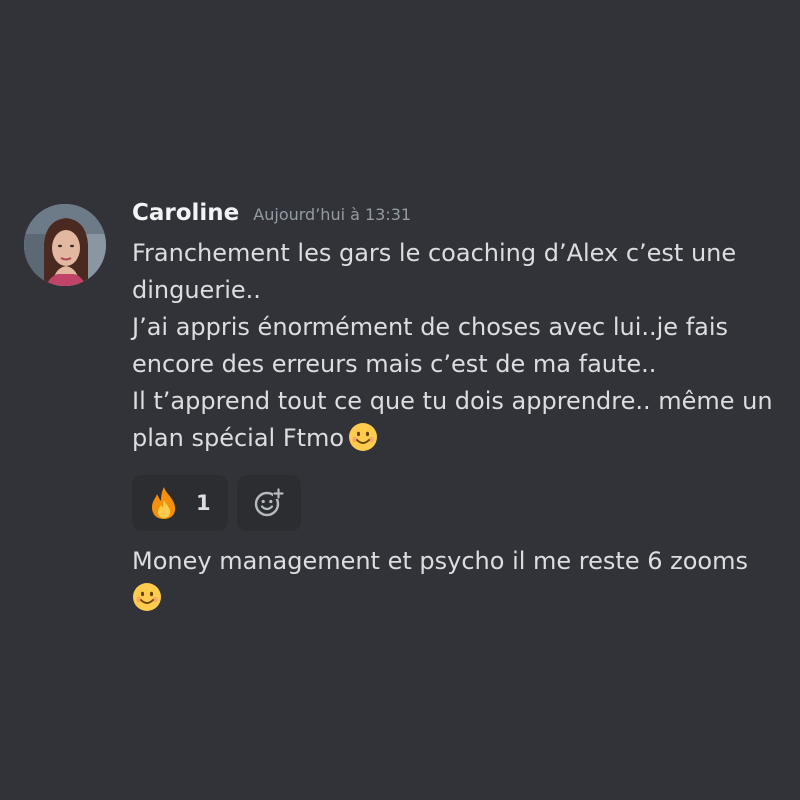 Image resolution: width=800 pixels, height=800 pixels. I want to click on add-reaction-icon, so click(269, 502).